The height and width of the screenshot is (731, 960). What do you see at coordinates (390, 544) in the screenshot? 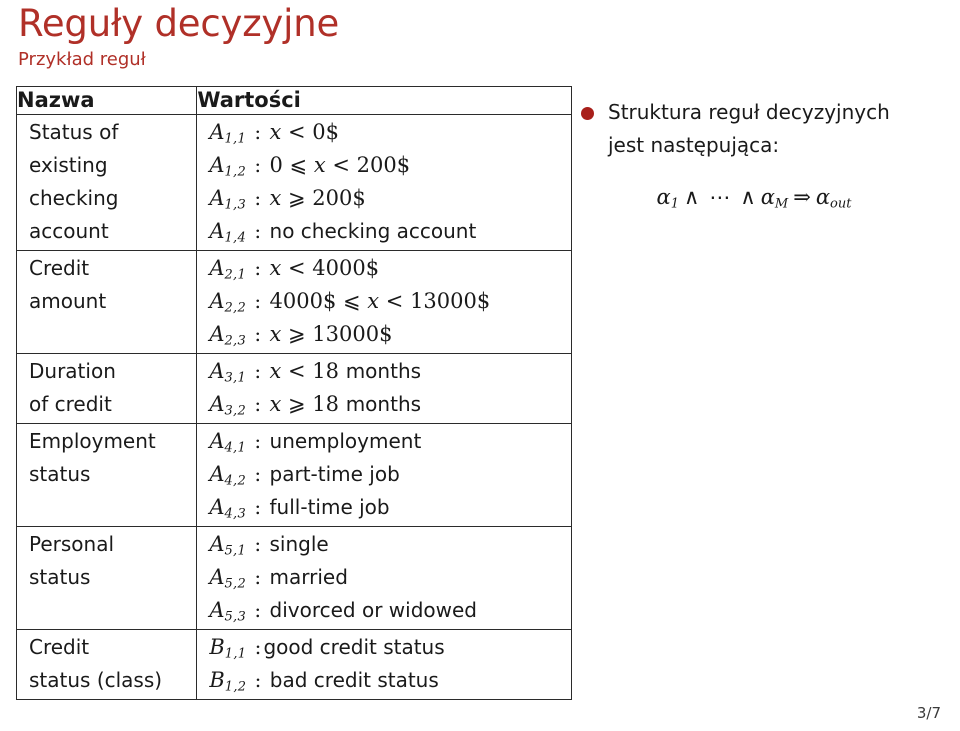
I see `attribute-value-line: A5,1 : single` at bounding box center [390, 544].